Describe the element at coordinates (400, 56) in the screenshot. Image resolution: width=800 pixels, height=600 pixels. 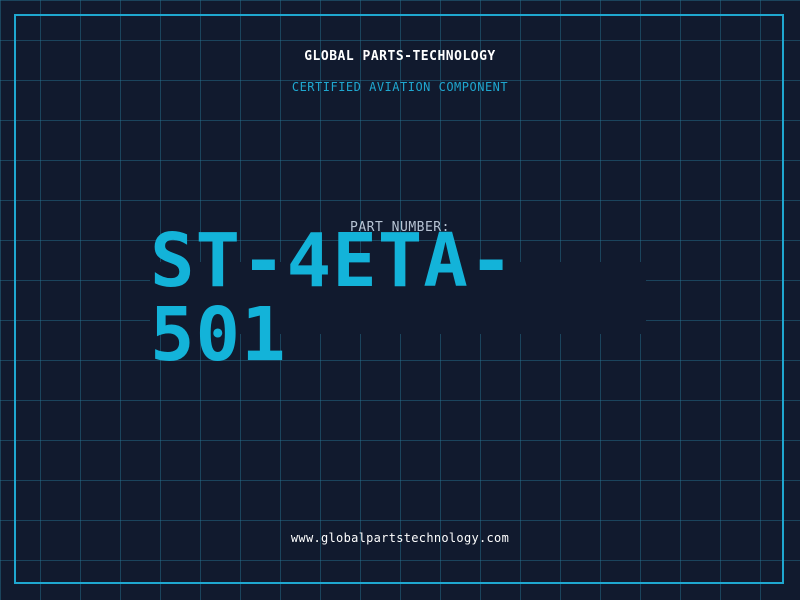
I see `brand-name: GLOBAL PARTS-TECHNOLOGY` at that location.